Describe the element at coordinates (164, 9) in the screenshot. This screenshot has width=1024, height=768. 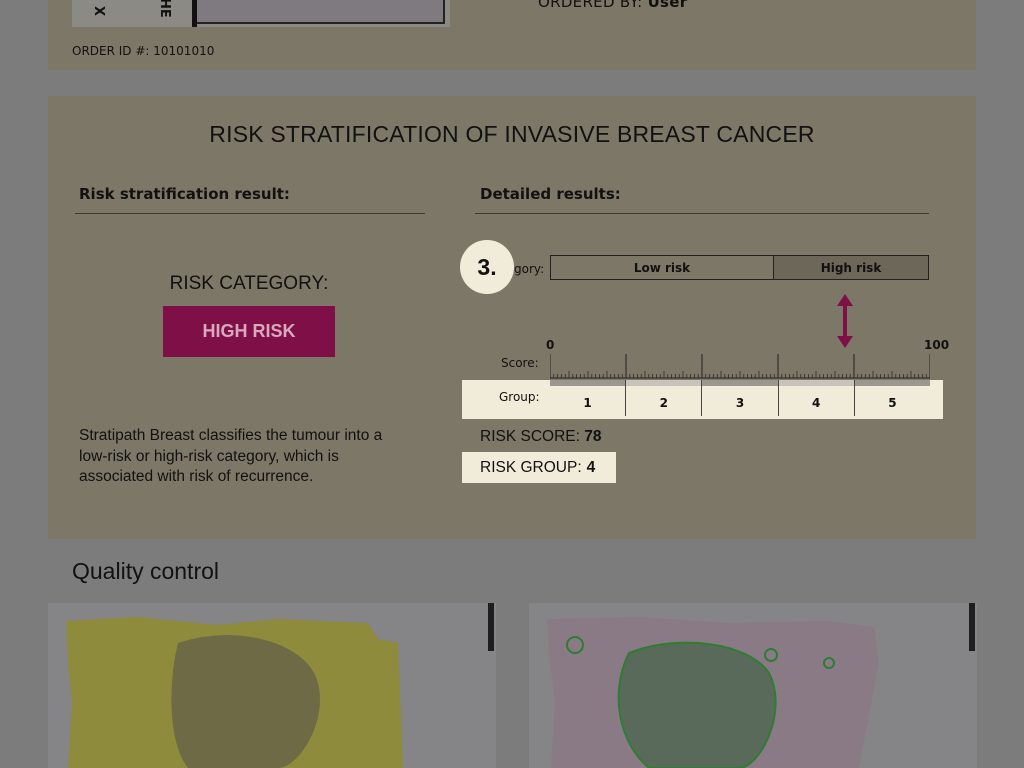
I see `slide-label-text-2: HE` at that location.